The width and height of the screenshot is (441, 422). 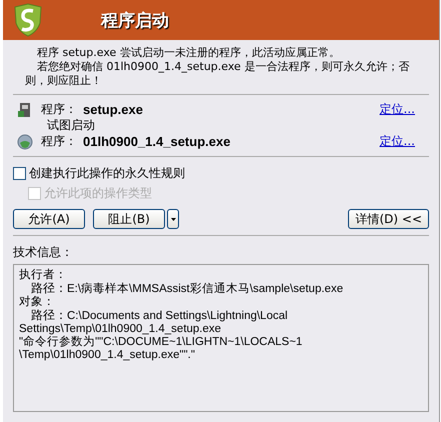 What do you see at coordinates (37, 302) in the screenshot?
I see `info-heading: 对象：` at bounding box center [37, 302].